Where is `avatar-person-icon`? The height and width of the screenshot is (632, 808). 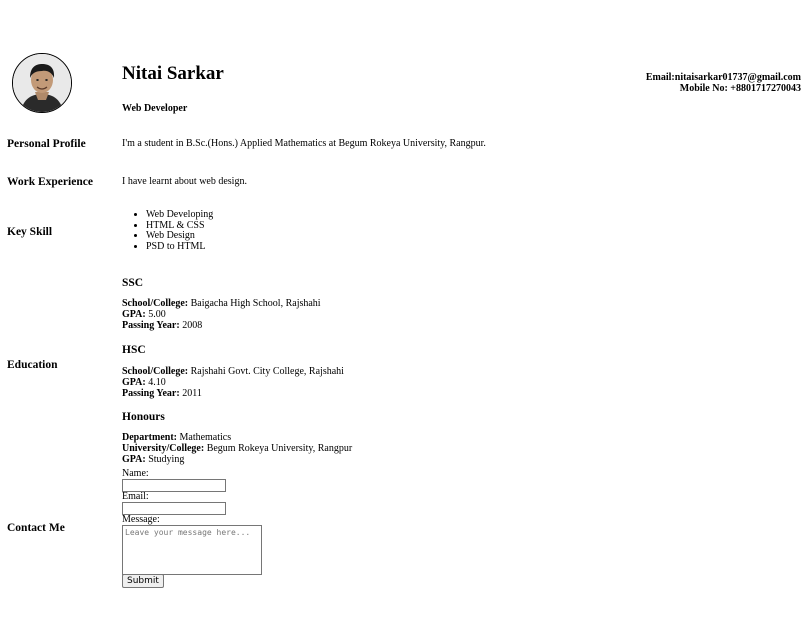
avatar-person-icon is located at coordinates (42, 83).